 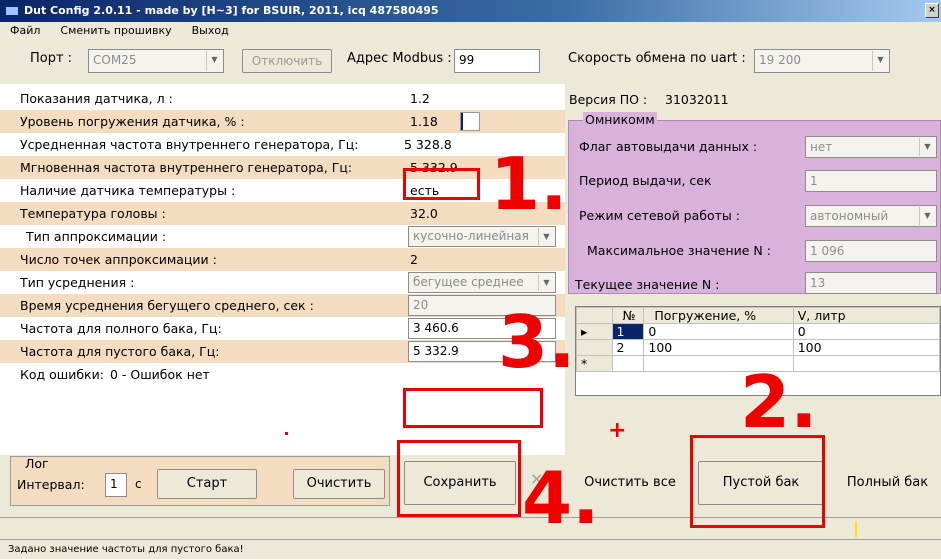 What do you see at coordinates (115, 30) in the screenshot?
I see `menu-firmware: Сменить прошивку` at bounding box center [115, 30].